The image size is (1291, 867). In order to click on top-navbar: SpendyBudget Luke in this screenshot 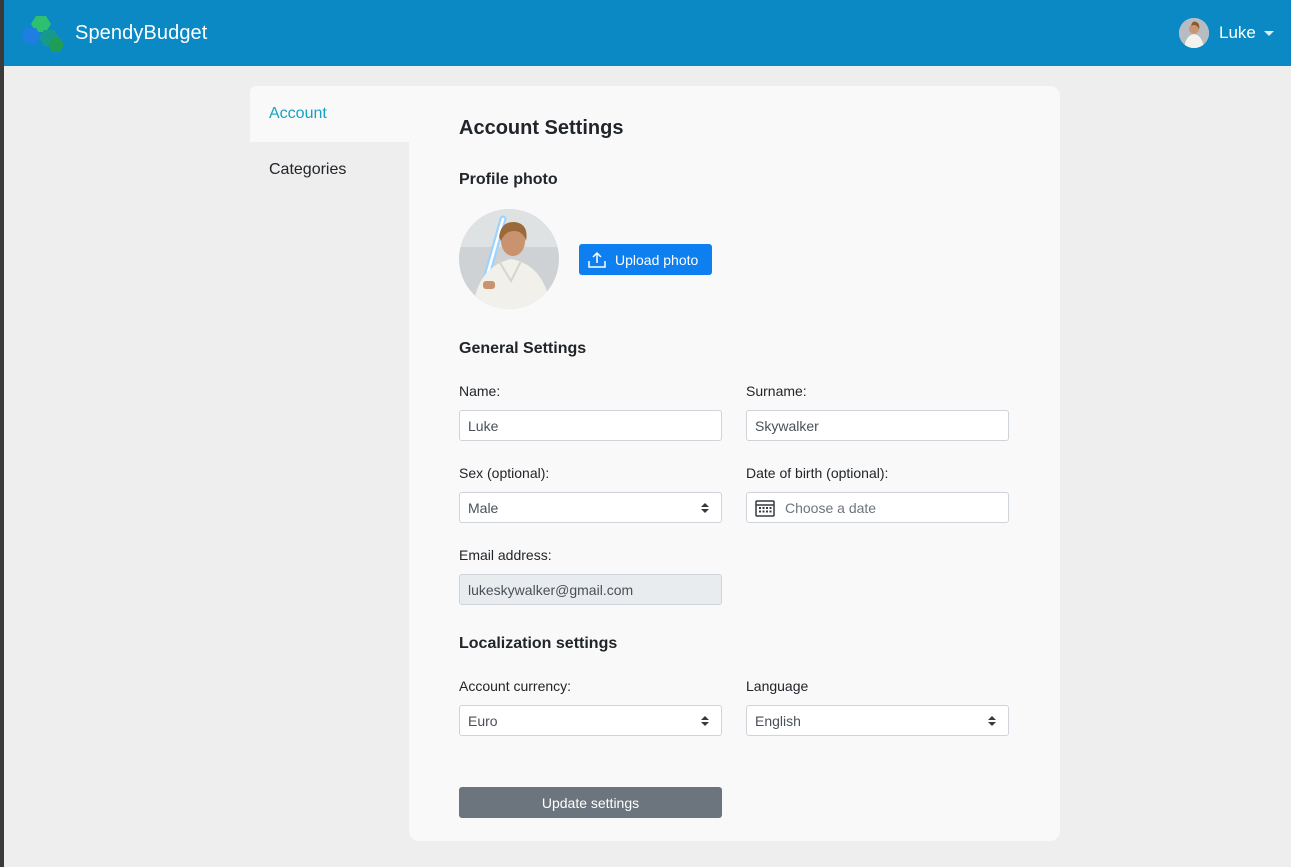, I will do `click(647, 33)`.